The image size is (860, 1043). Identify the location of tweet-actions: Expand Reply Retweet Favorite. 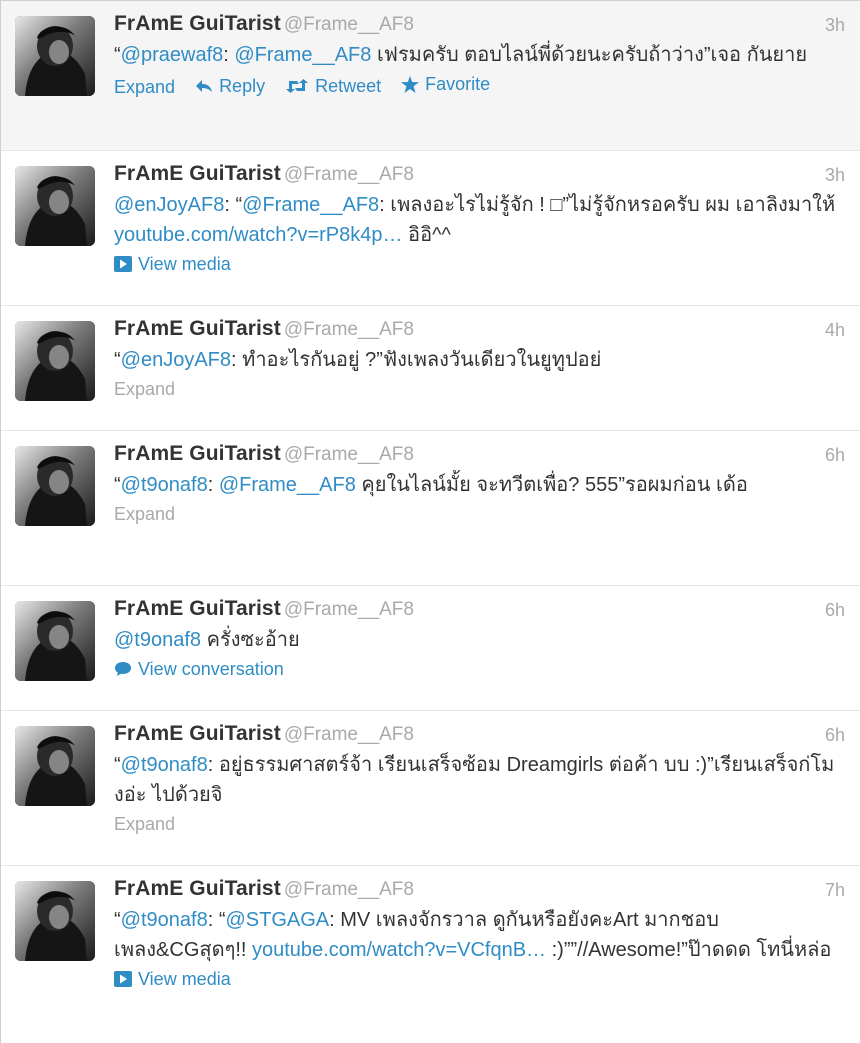
(480, 84).